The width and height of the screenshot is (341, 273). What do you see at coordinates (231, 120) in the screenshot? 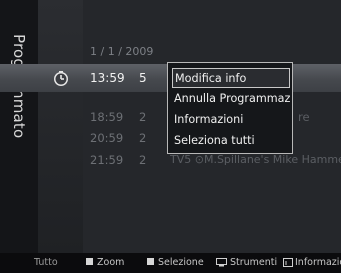
I see `menu-item-informazioni: Informazioni` at bounding box center [231, 120].